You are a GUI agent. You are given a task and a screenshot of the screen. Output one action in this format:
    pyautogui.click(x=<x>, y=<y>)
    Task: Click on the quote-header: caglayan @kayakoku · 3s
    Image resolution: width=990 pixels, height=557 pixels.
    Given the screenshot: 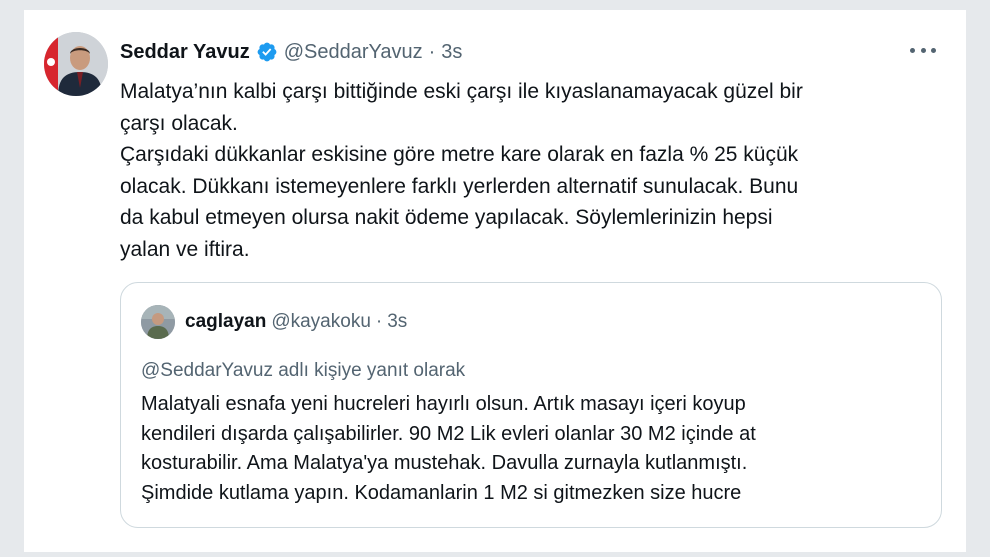 What is the action you would take?
    pyautogui.click(x=296, y=322)
    